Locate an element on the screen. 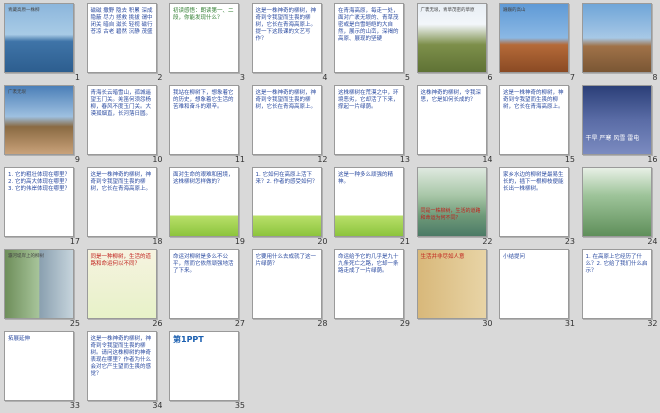  slide-thumbnail: 同是一株柳树，生活的道路和命运为何不同？ is located at coordinates (452, 202).